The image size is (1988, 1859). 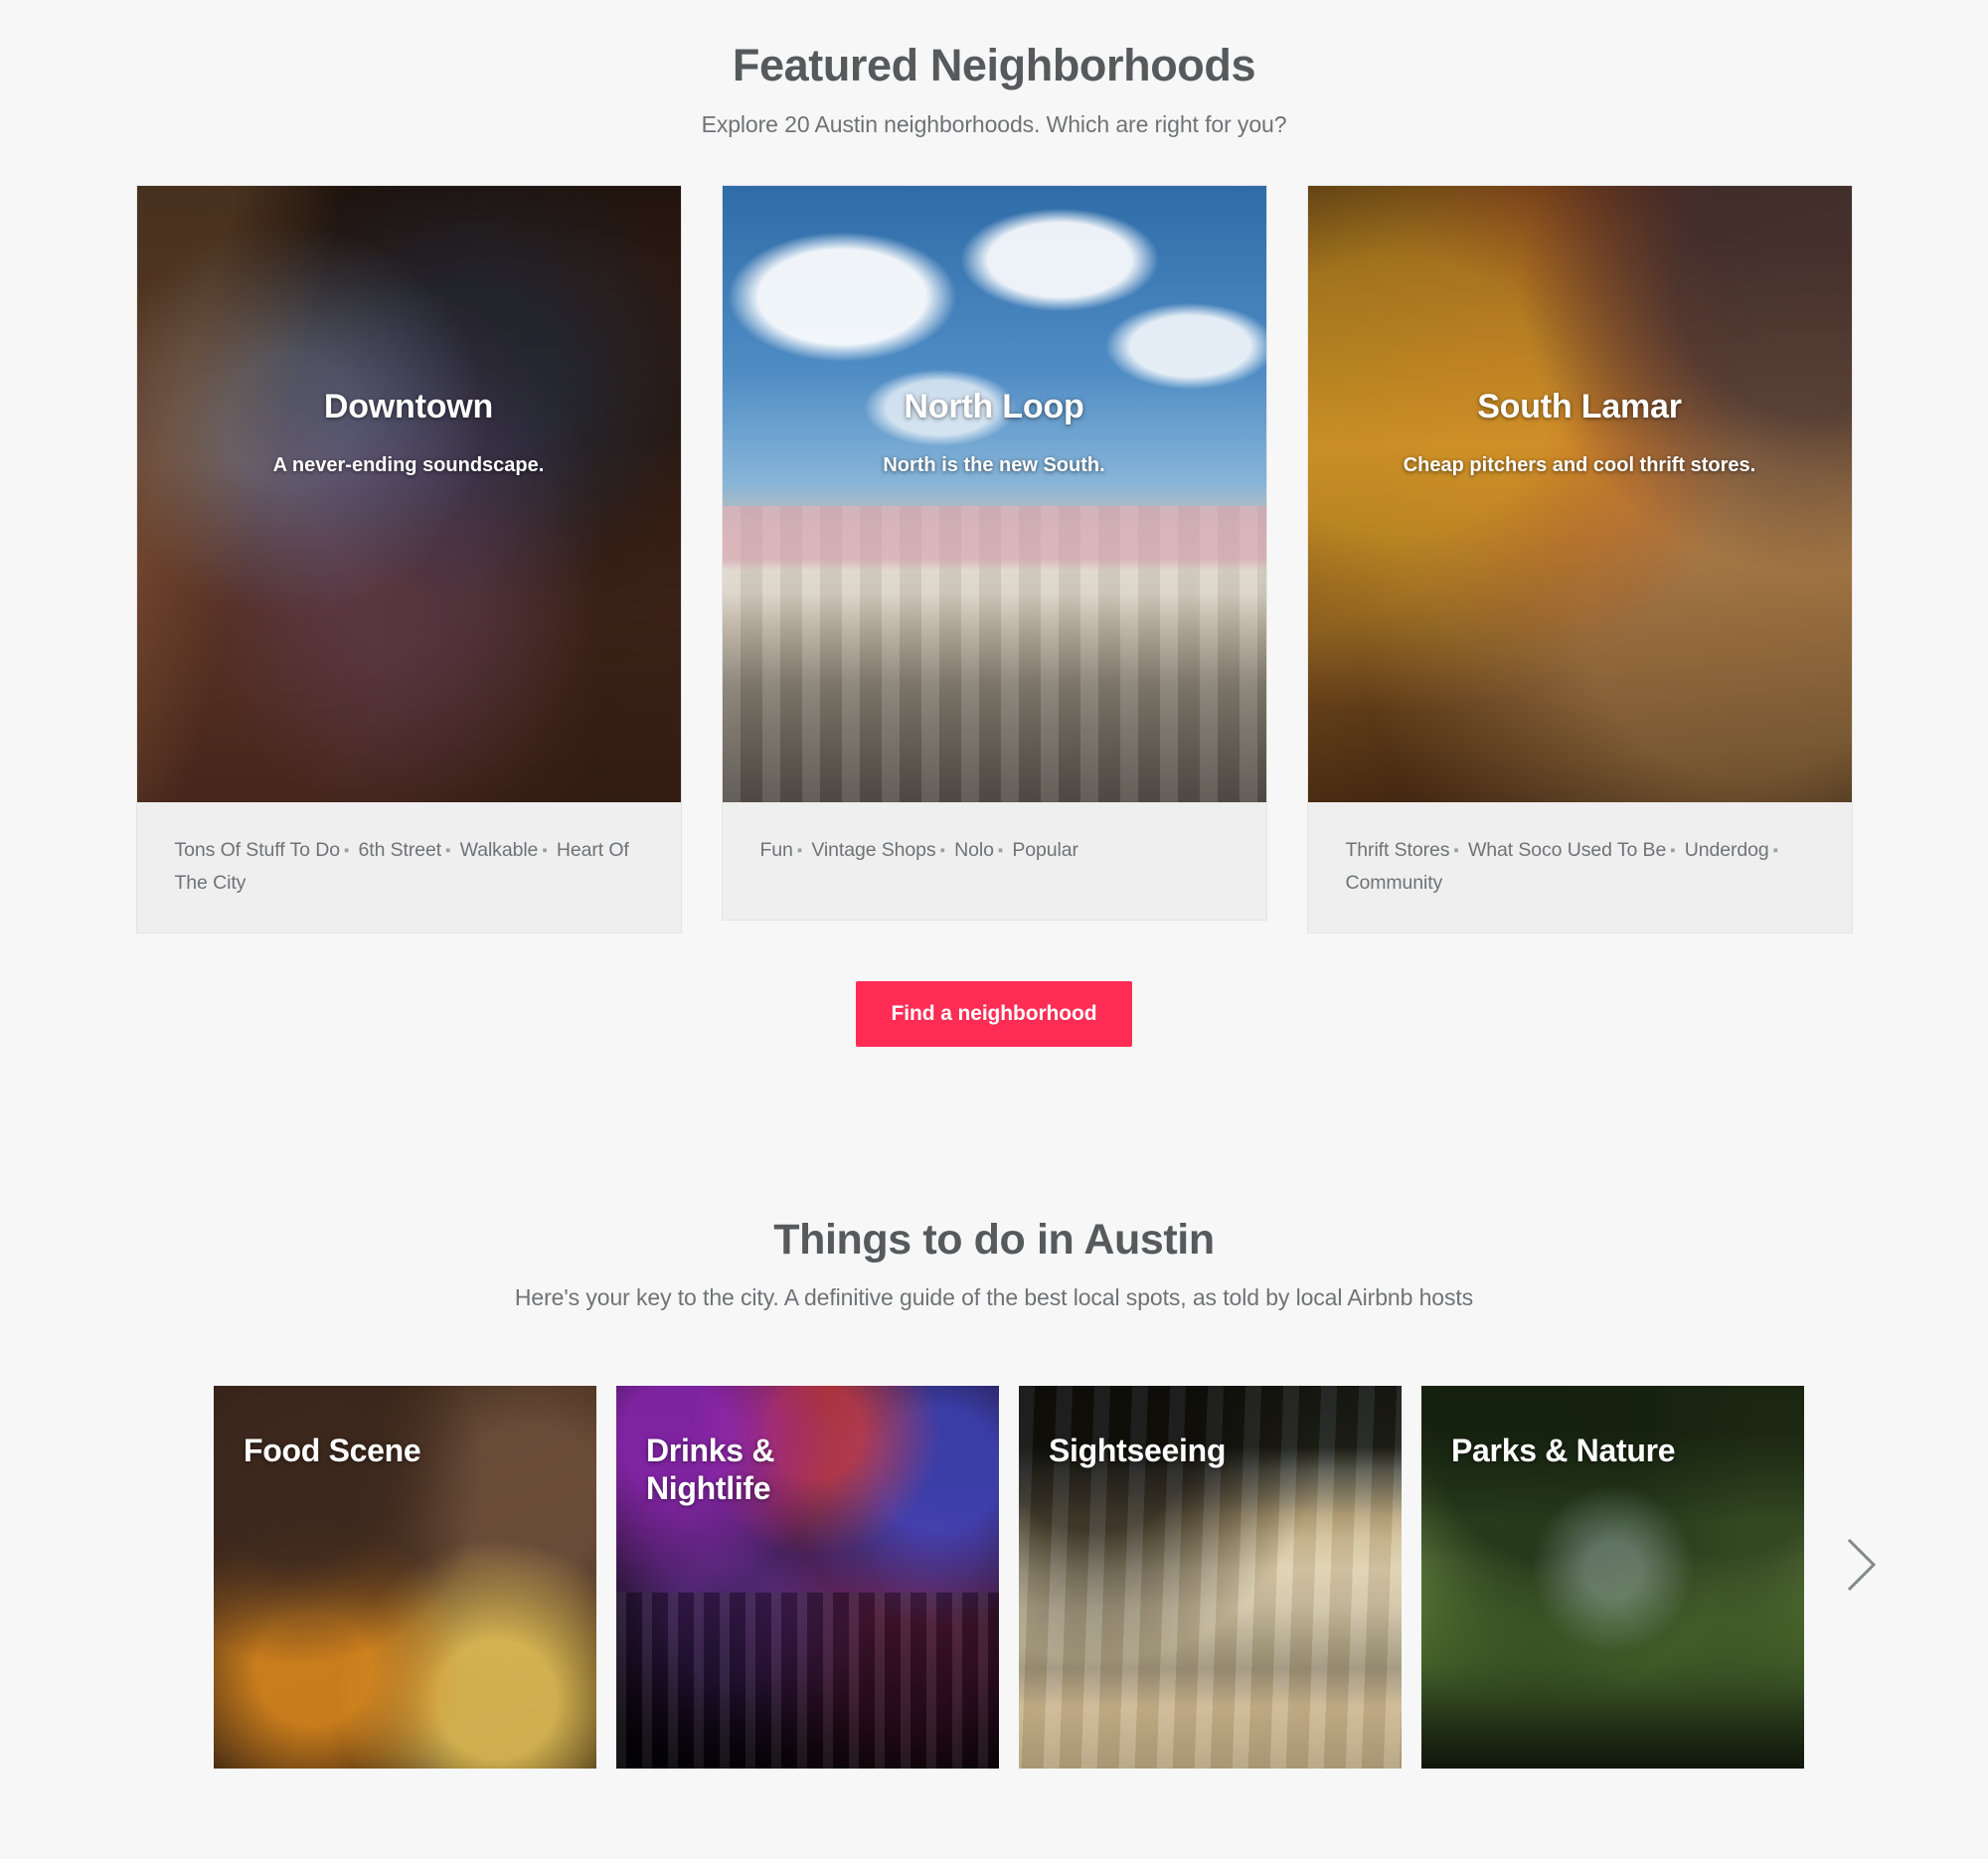 I want to click on cta-wrapper: Find a neighborhood, so click(x=994, y=1014).